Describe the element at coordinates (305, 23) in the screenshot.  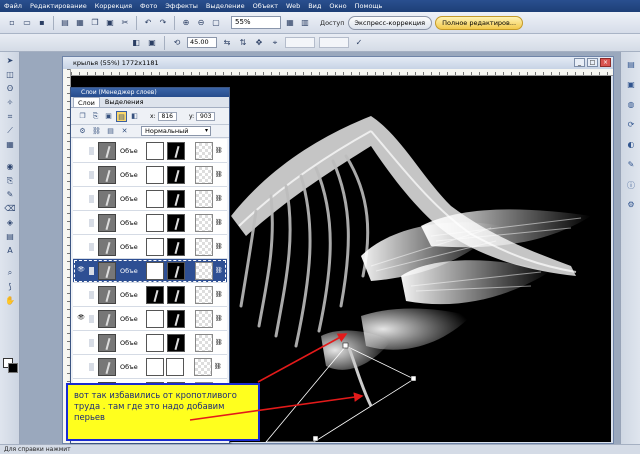
I see `rulers-icon: ▥` at that location.